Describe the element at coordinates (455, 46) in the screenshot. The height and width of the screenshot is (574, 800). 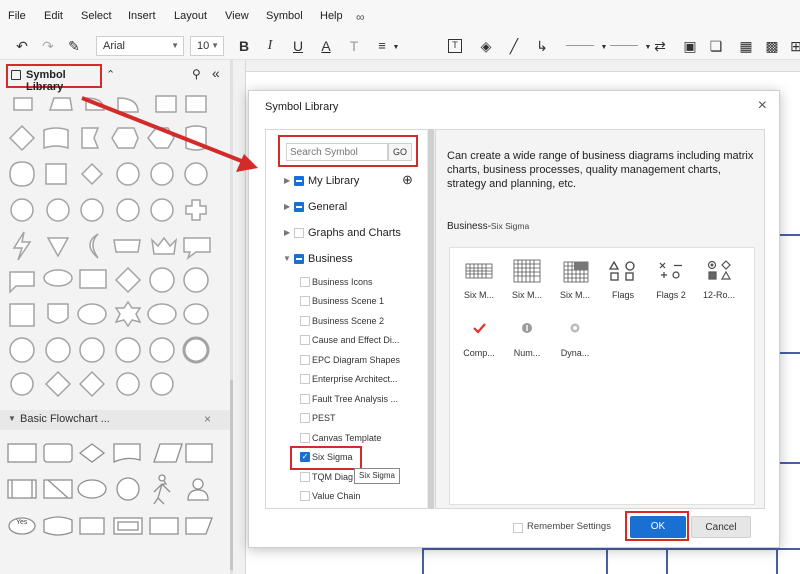
I see `text-box-icon: T` at that location.